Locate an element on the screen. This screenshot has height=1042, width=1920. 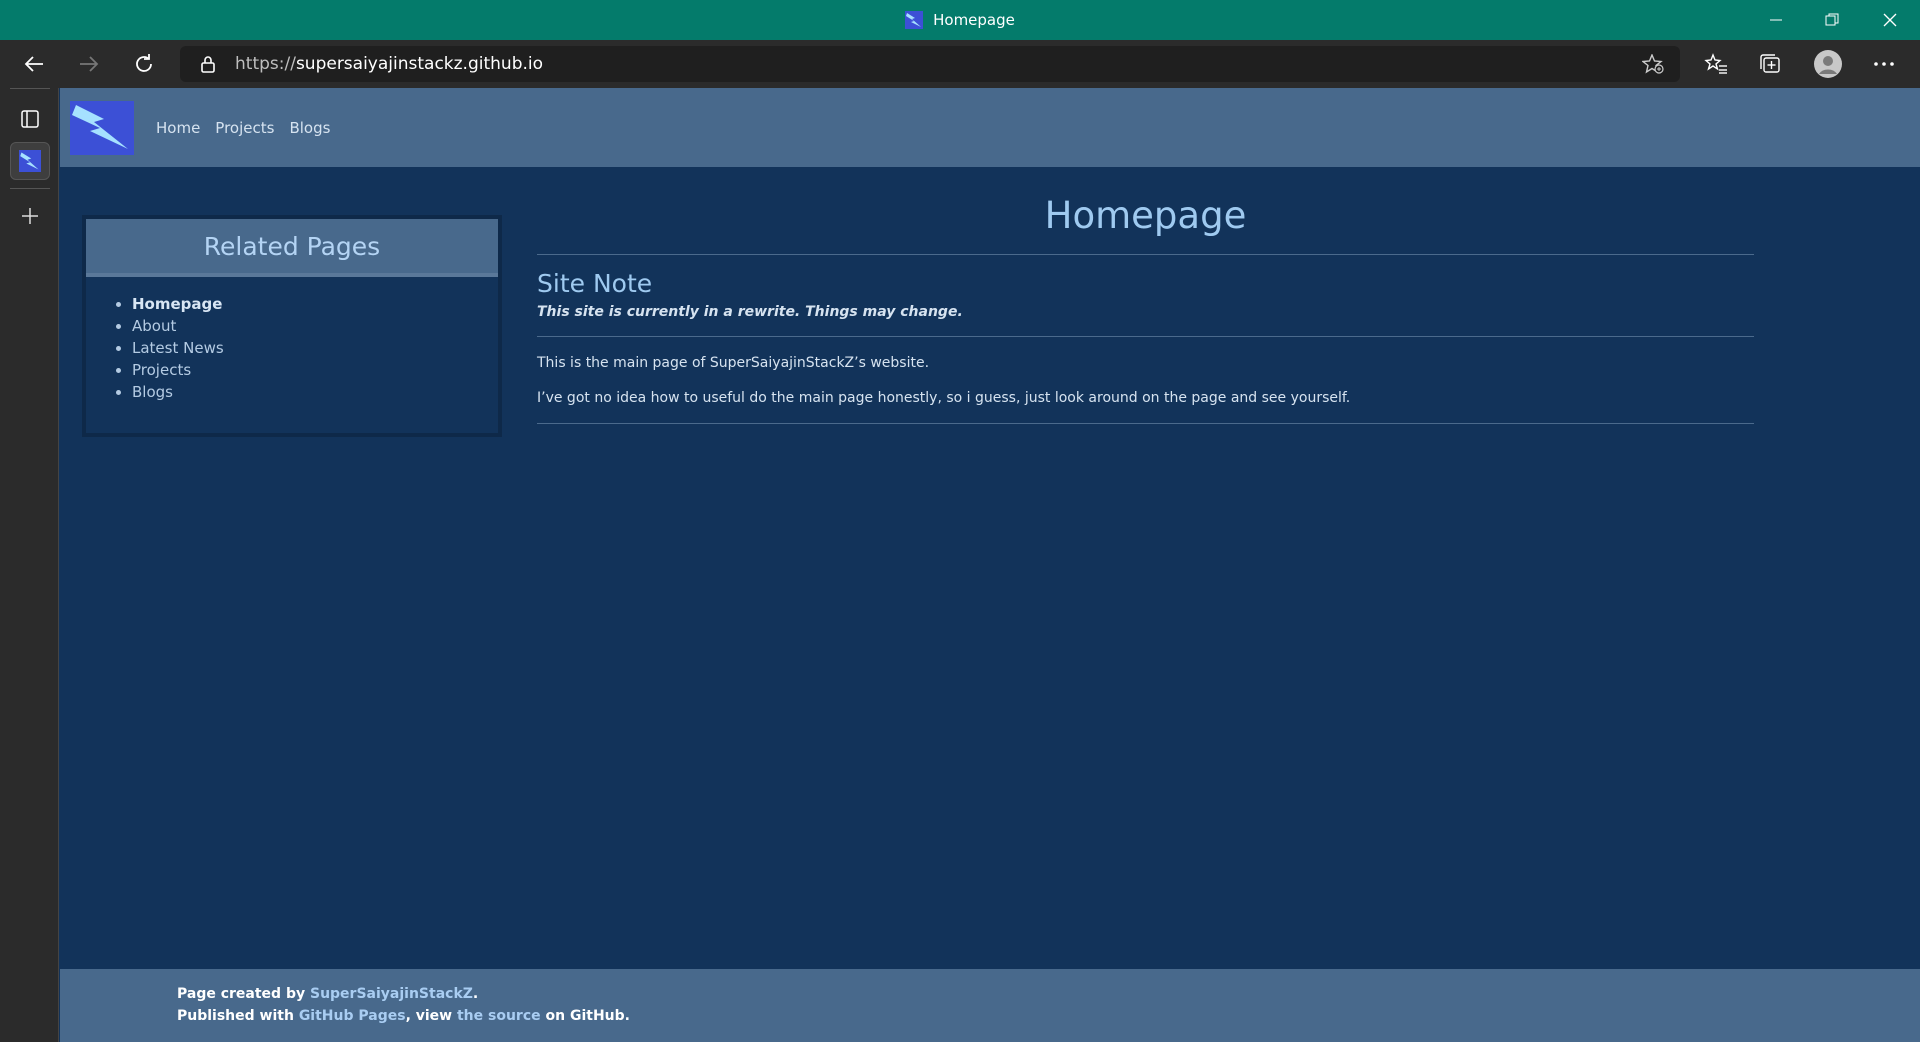
list-item: Homepage is located at coordinates (178, 304).